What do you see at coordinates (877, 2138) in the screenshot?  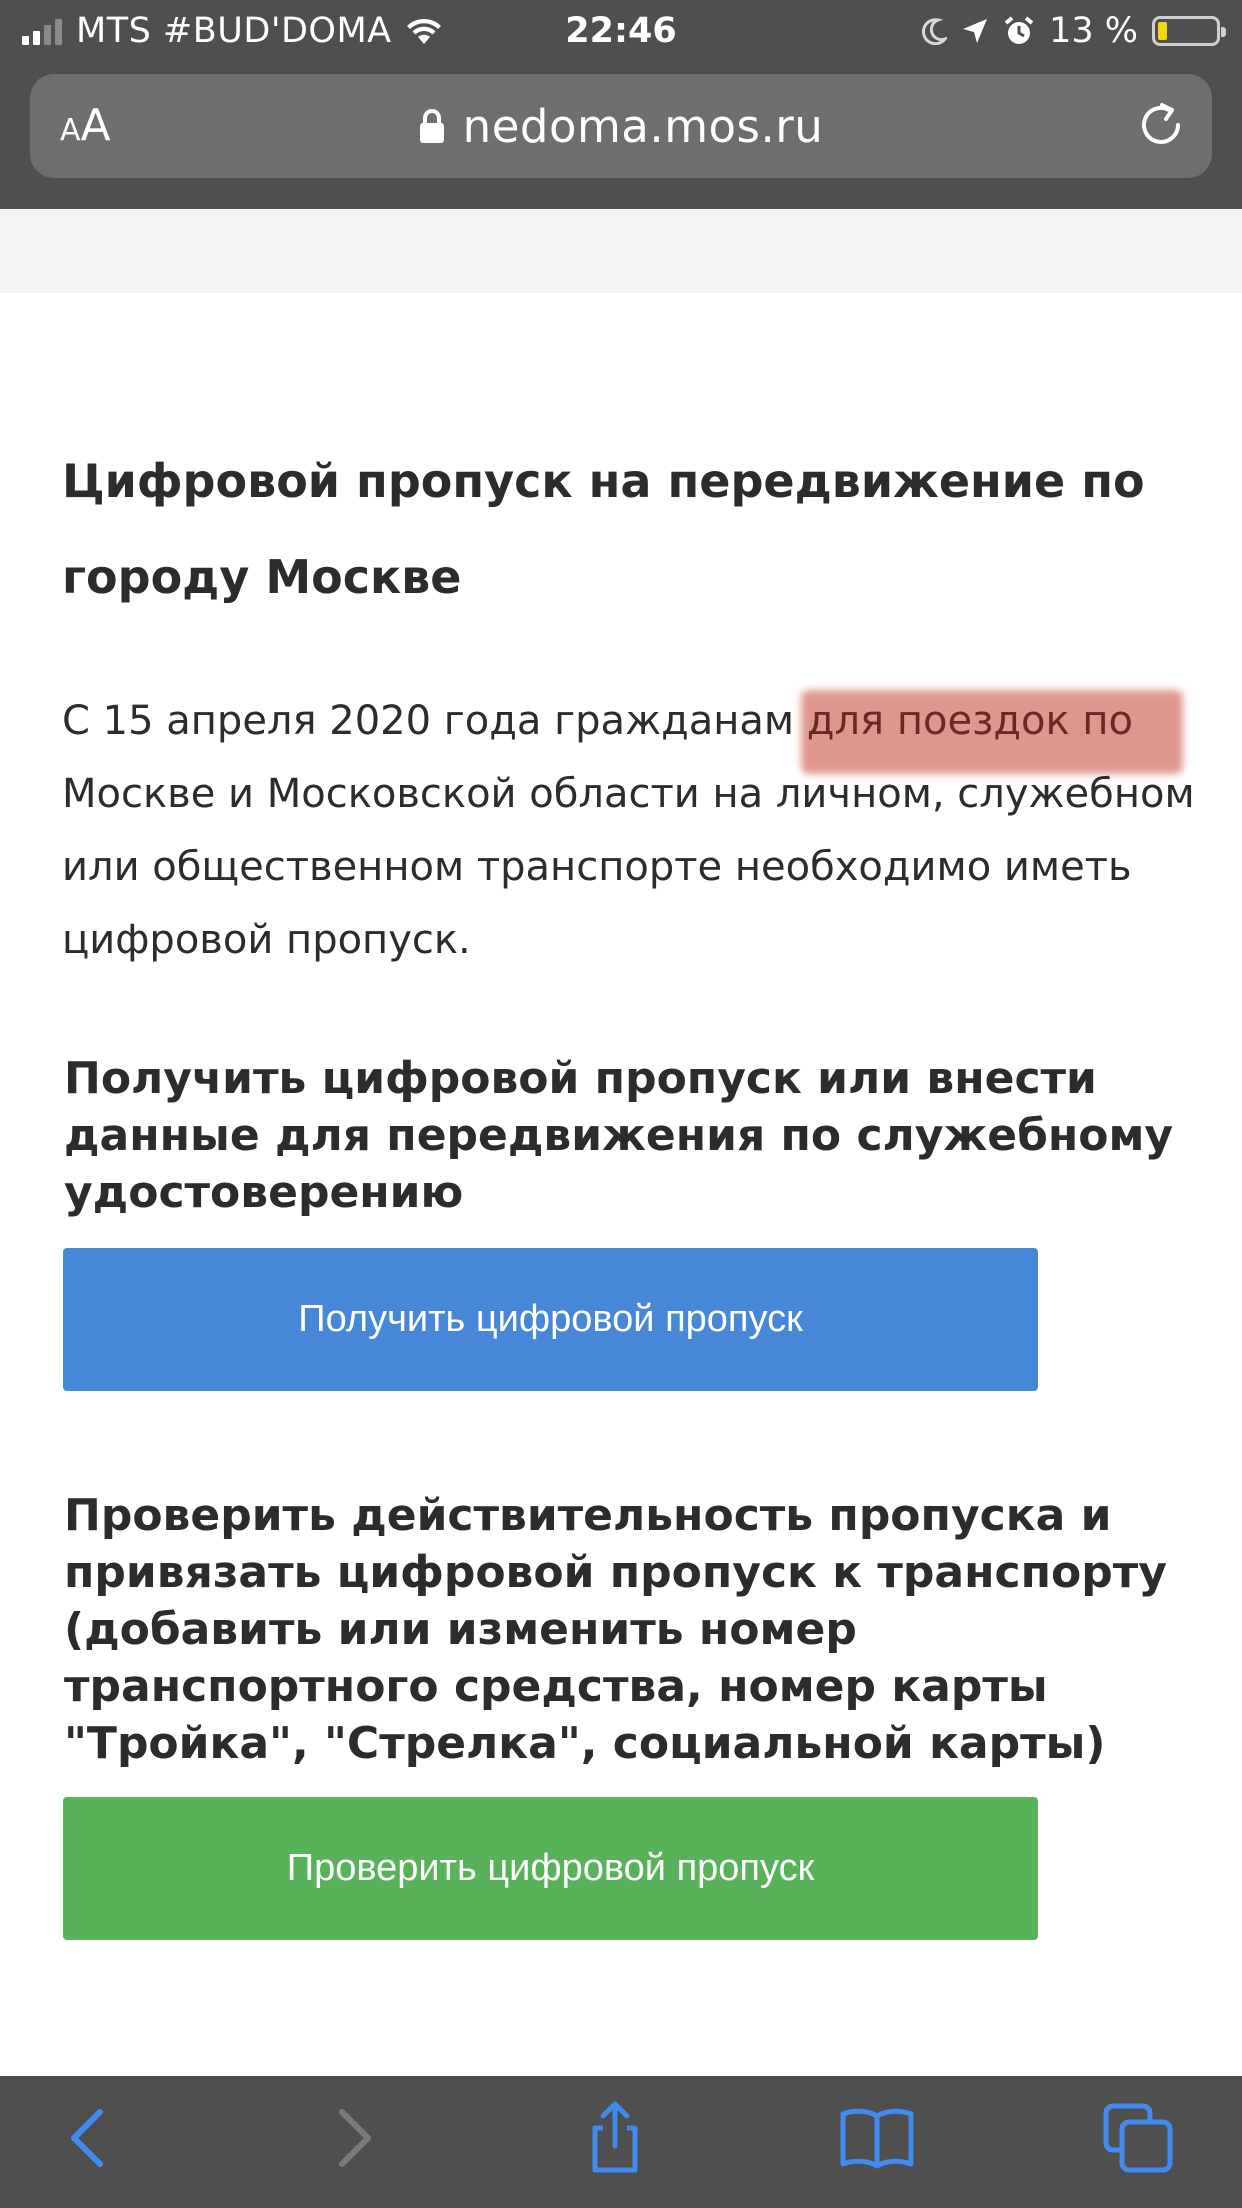 I see `bookmarks-icon` at bounding box center [877, 2138].